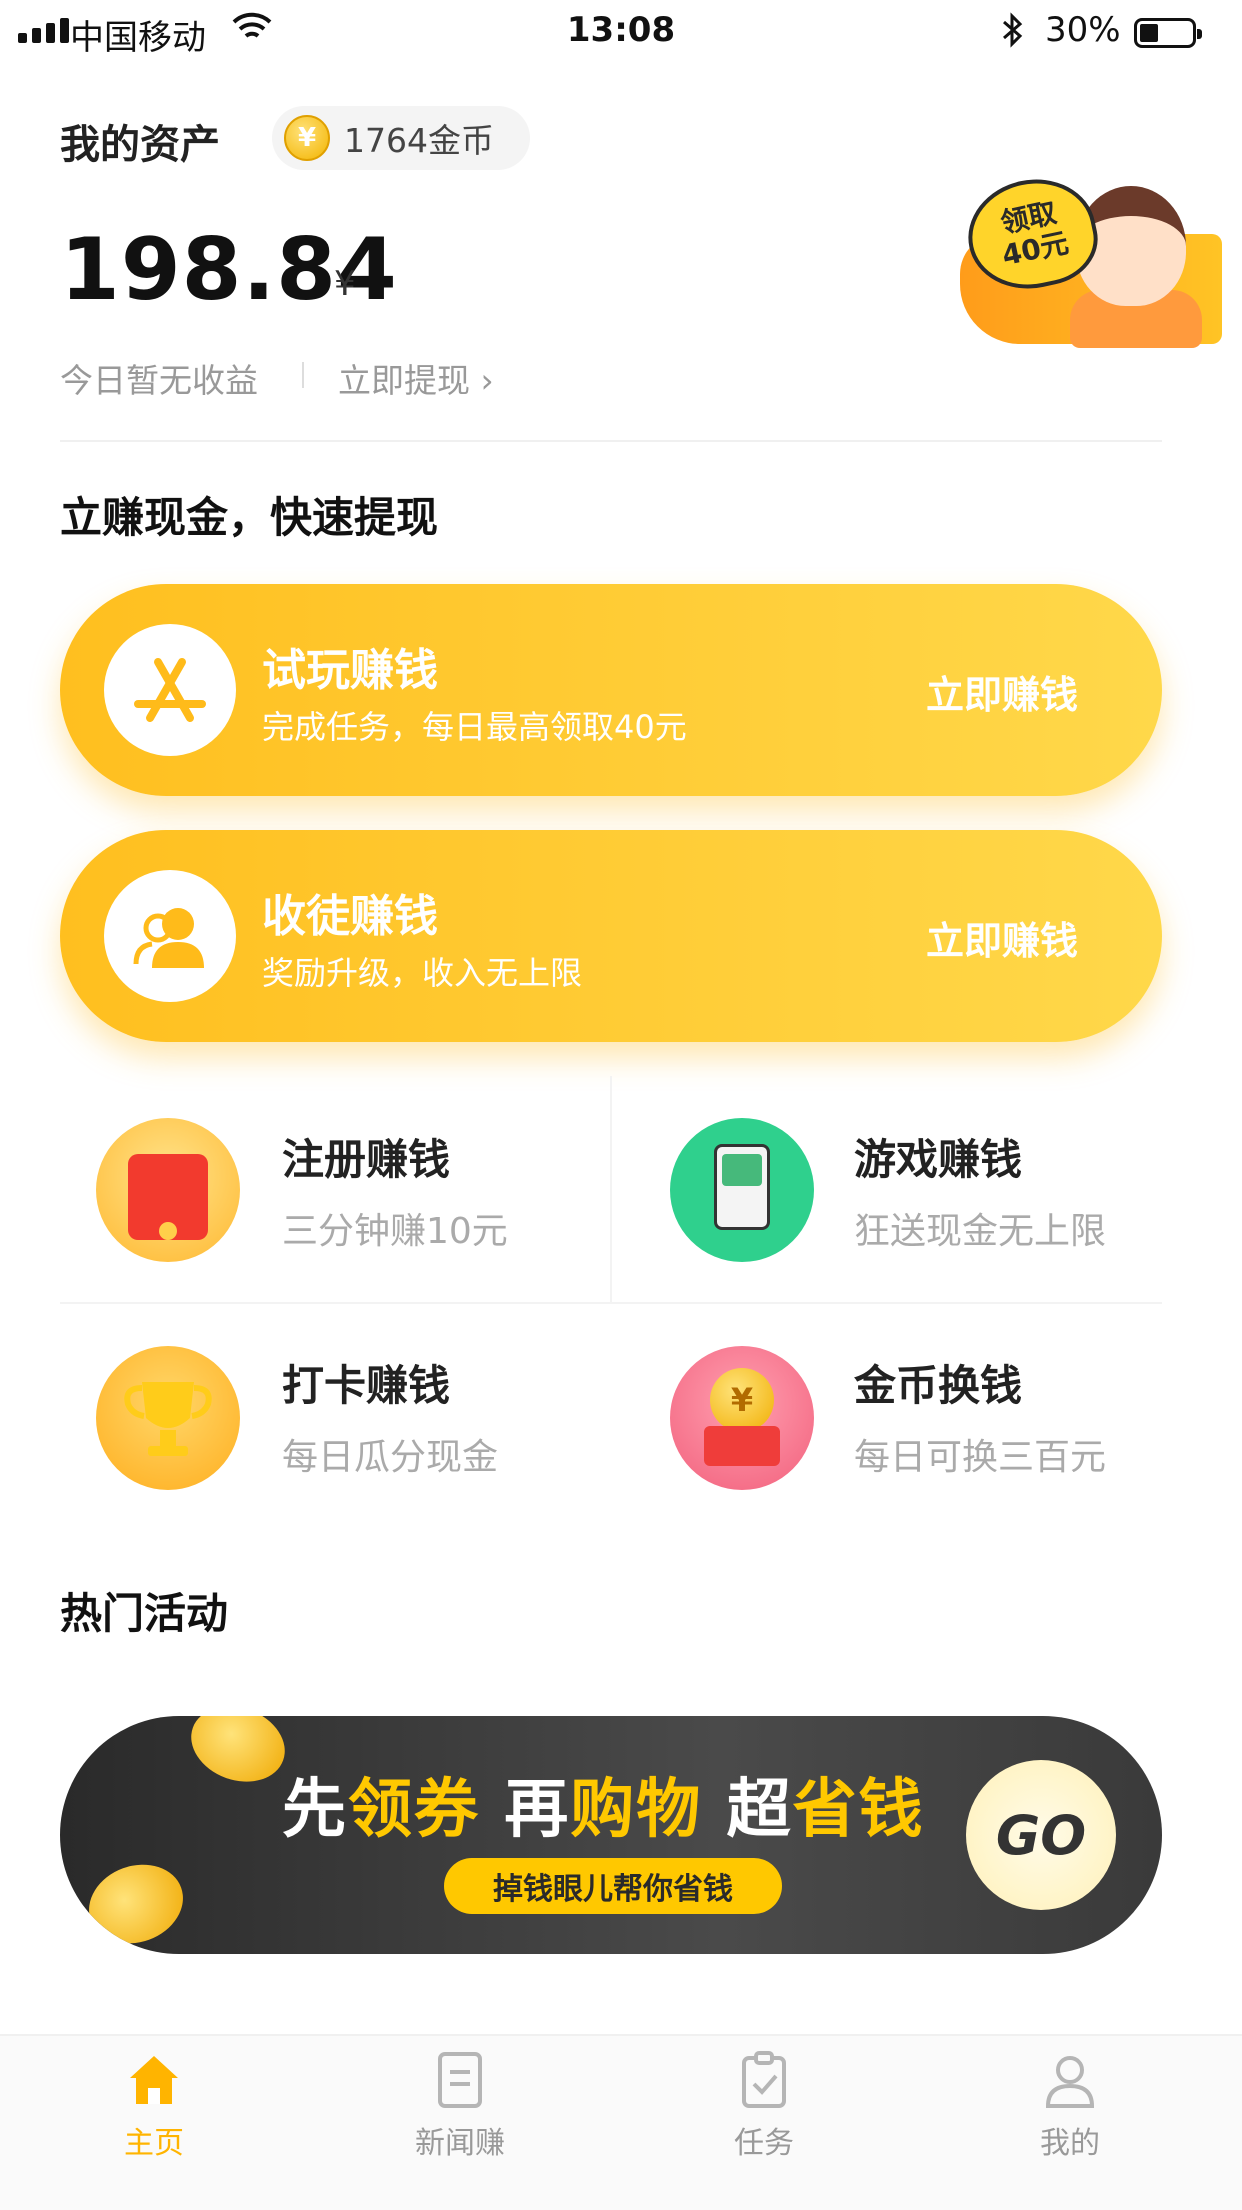  Describe the element at coordinates (159, 380) in the screenshot. I see `today-earnings: 今日暂无收益` at that location.